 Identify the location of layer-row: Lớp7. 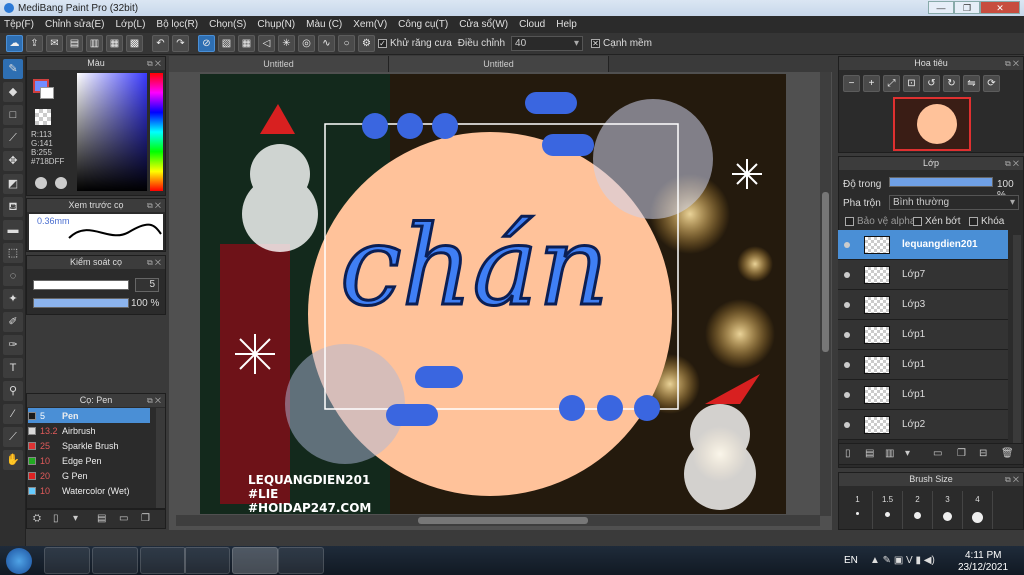
(923, 275).